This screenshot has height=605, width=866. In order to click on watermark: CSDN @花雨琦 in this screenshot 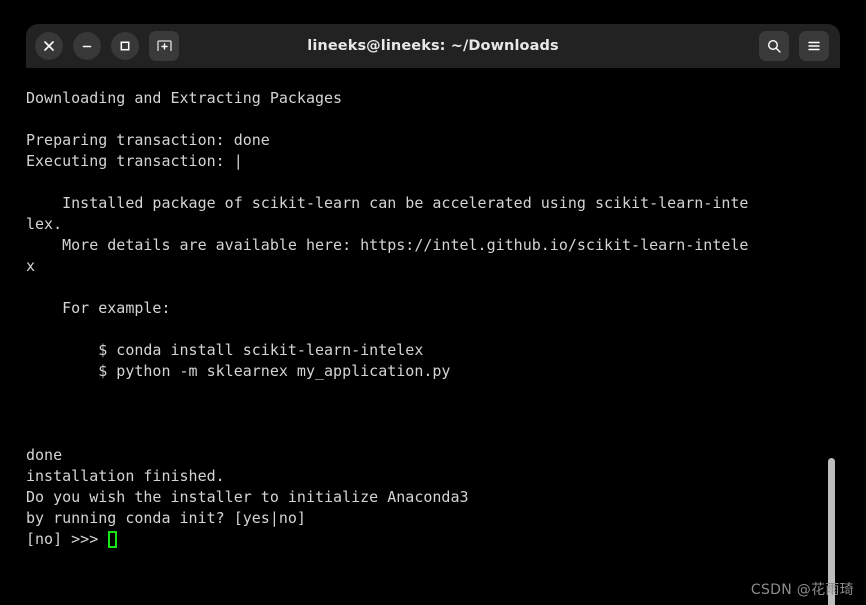, I will do `click(802, 590)`.